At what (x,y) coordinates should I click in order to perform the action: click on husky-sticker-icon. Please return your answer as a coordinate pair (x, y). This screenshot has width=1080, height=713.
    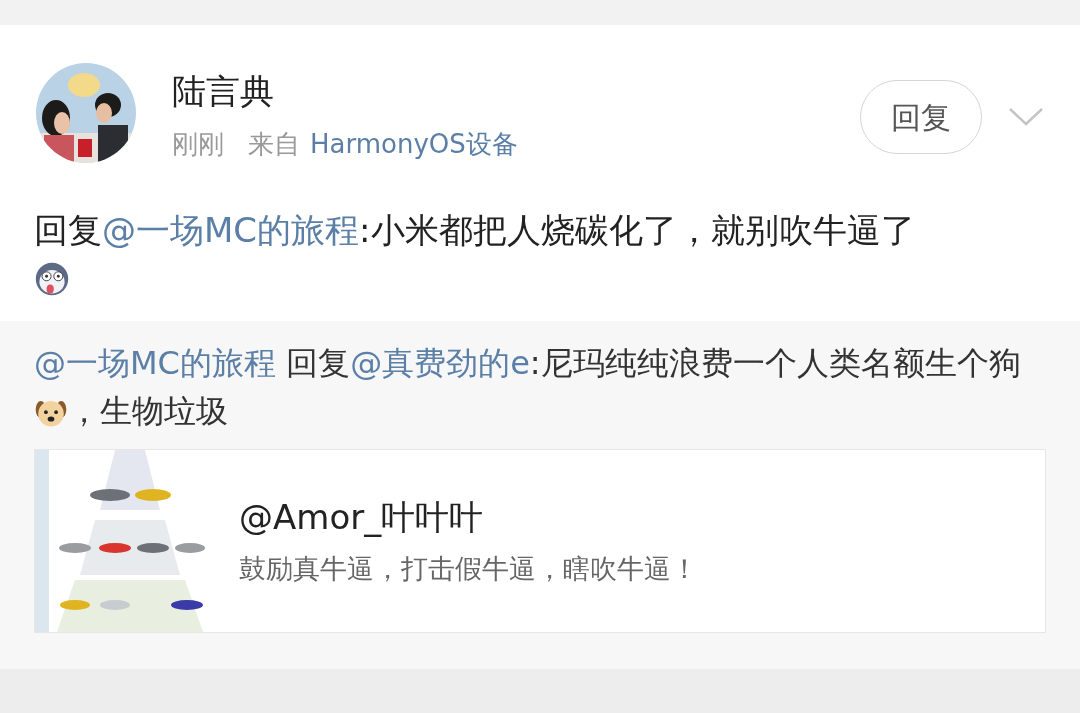
    Looking at the image, I should click on (52, 279).